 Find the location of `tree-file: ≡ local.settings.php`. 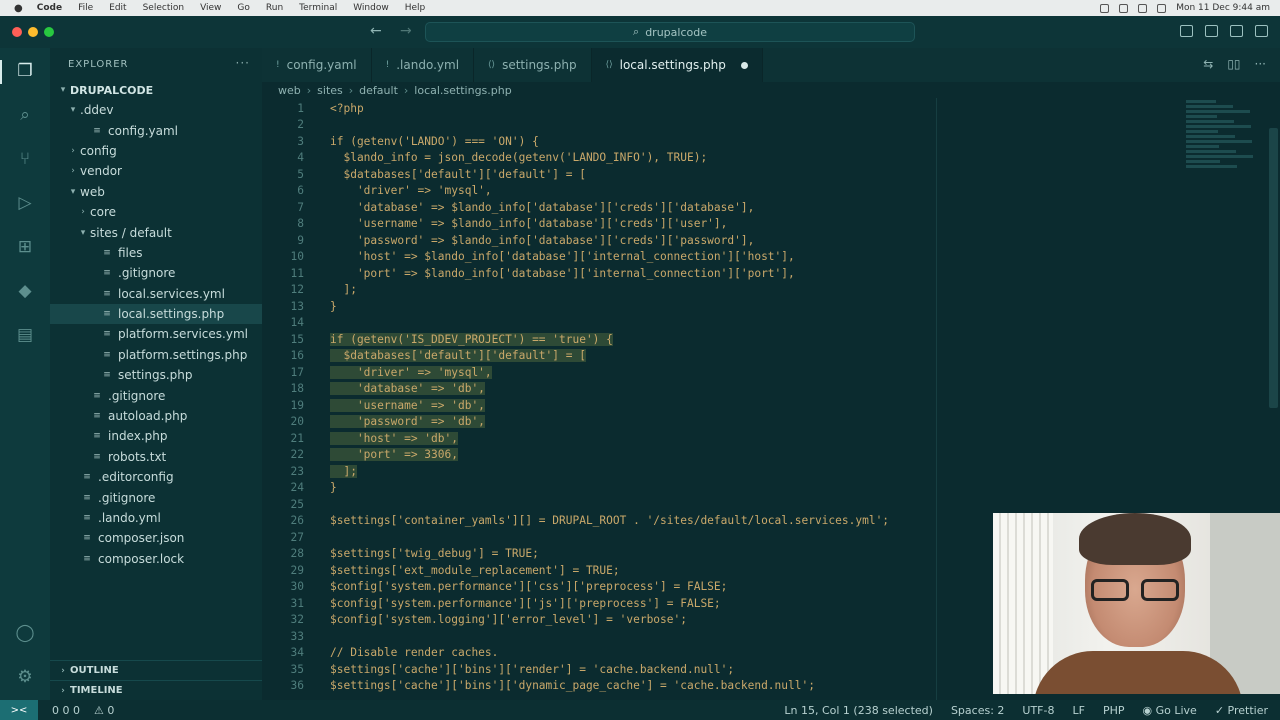

tree-file: ≡ local.settings.php is located at coordinates (156, 314).